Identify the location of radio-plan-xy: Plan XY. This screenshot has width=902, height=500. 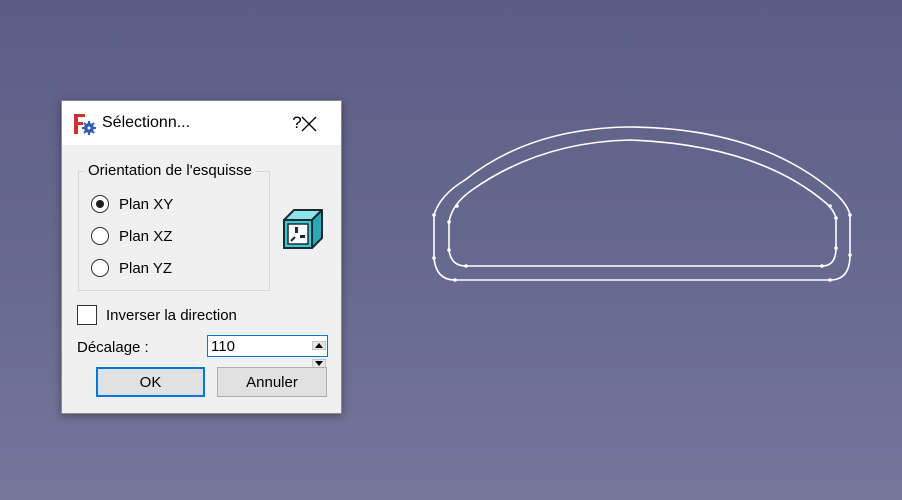
(132, 204).